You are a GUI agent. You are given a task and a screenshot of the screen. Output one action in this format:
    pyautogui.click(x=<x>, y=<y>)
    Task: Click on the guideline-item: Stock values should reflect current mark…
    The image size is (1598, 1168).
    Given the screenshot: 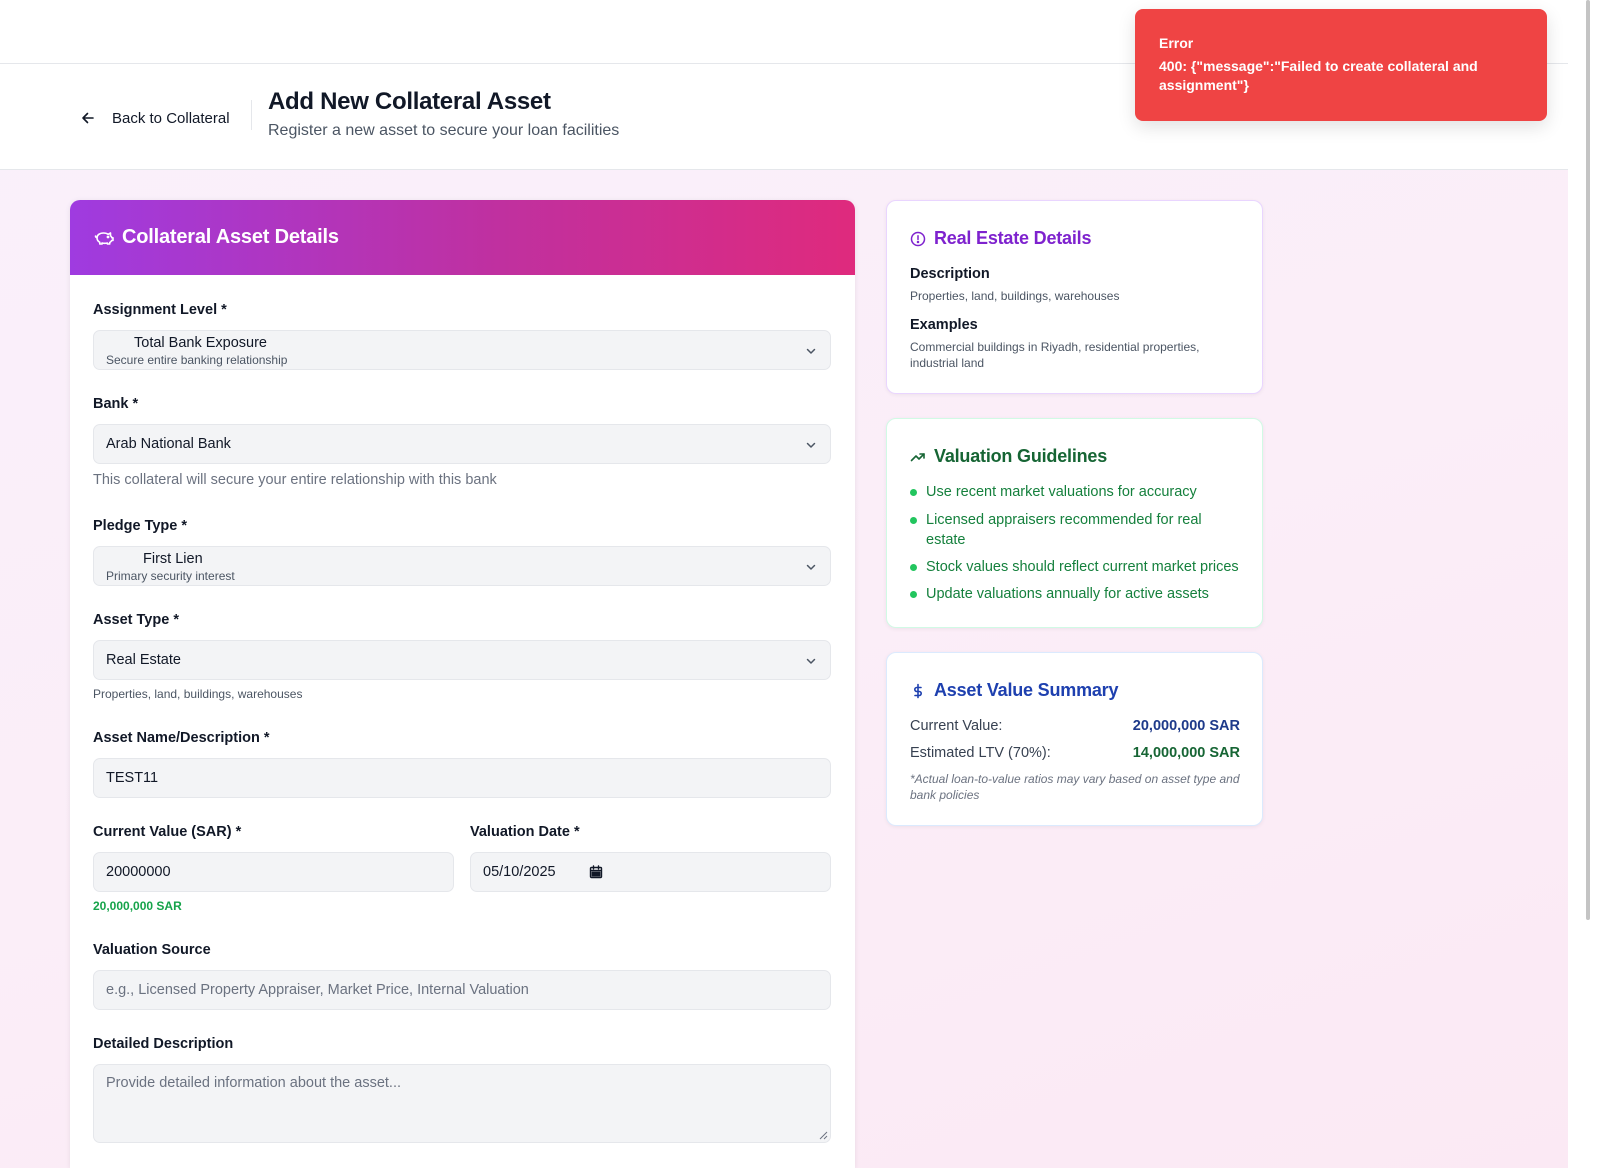 What is the action you would take?
    pyautogui.click(x=1077, y=567)
    